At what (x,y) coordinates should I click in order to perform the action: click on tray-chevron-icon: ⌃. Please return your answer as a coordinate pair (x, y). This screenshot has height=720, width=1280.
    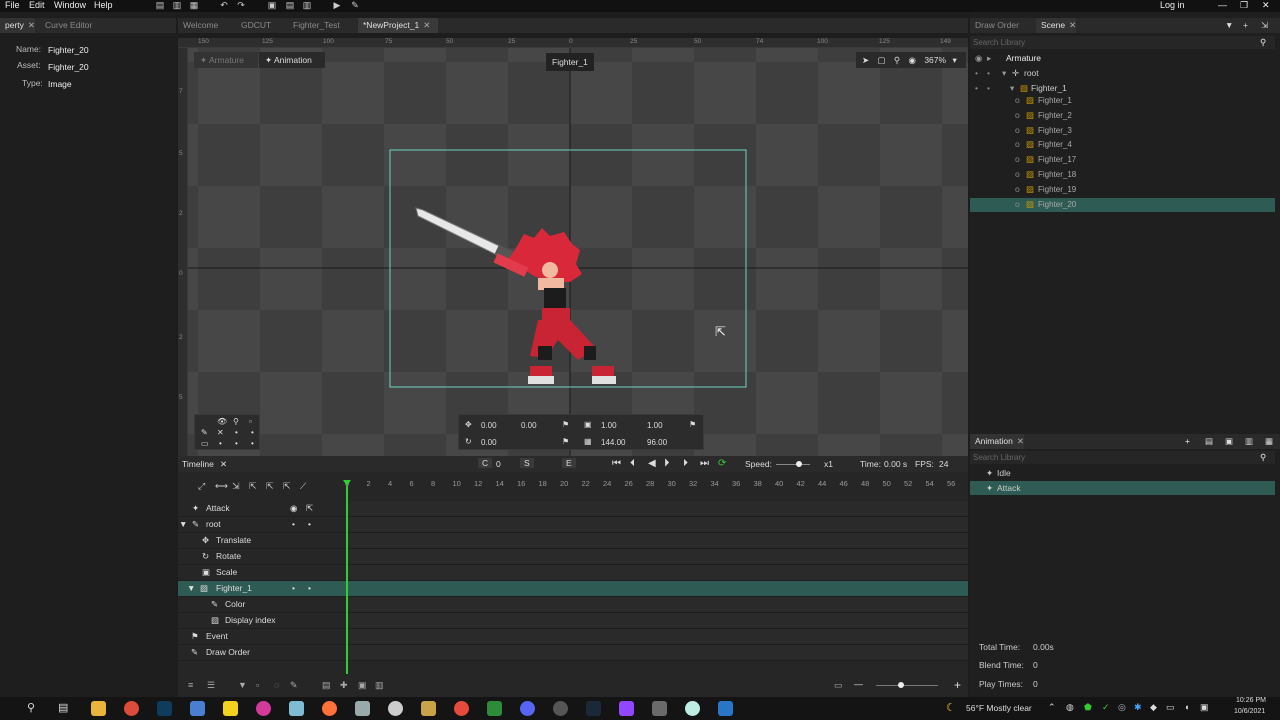
    Looking at the image, I should click on (1052, 707).